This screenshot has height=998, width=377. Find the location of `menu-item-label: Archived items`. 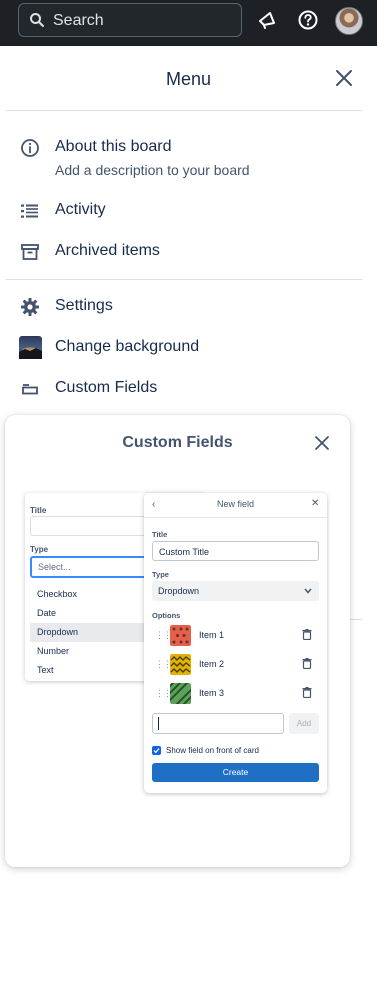

menu-item-label: Archived items is located at coordinates (107, 250).